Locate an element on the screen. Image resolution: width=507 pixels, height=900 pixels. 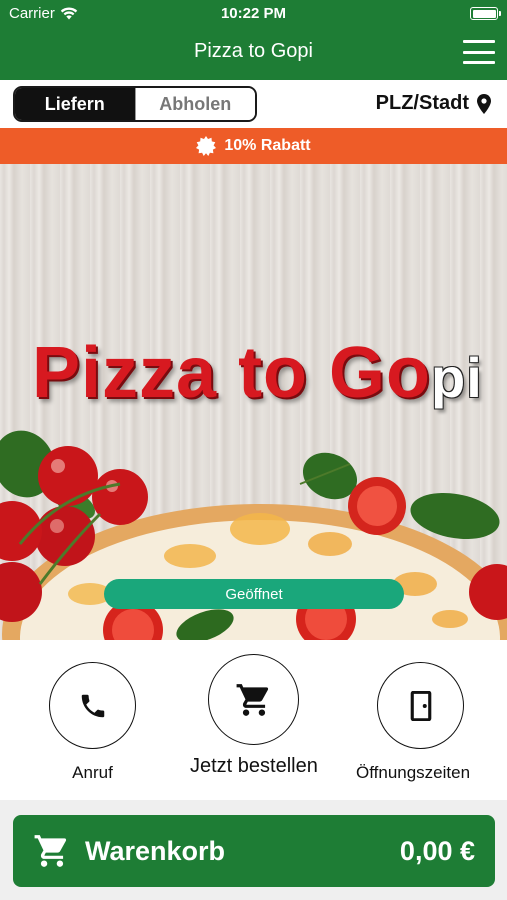
delivery-mode-toggle: Liefern Abholen is located at coordinates (135, 104).